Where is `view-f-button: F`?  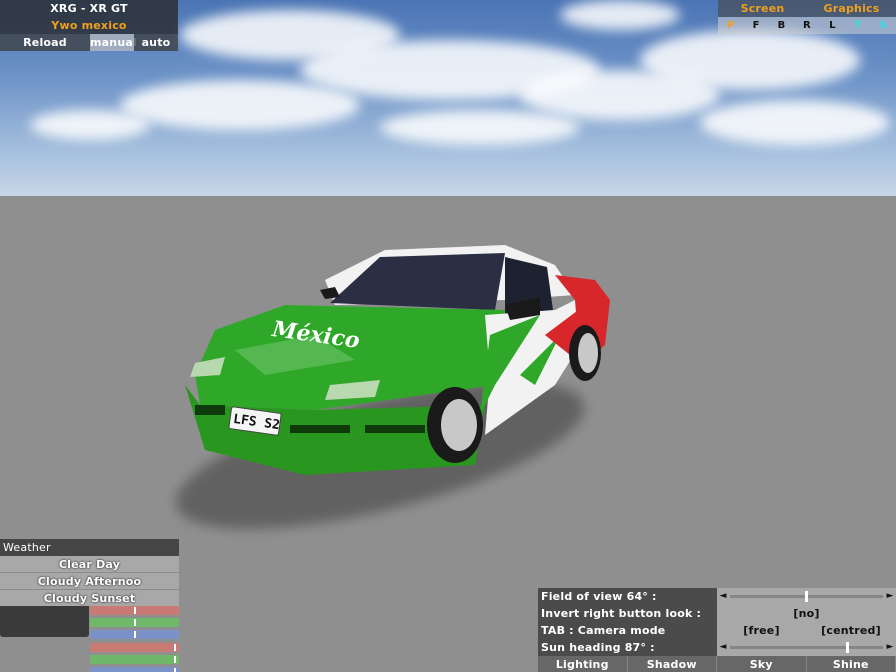
view-f-button: F is located at coordinates (756, 25).